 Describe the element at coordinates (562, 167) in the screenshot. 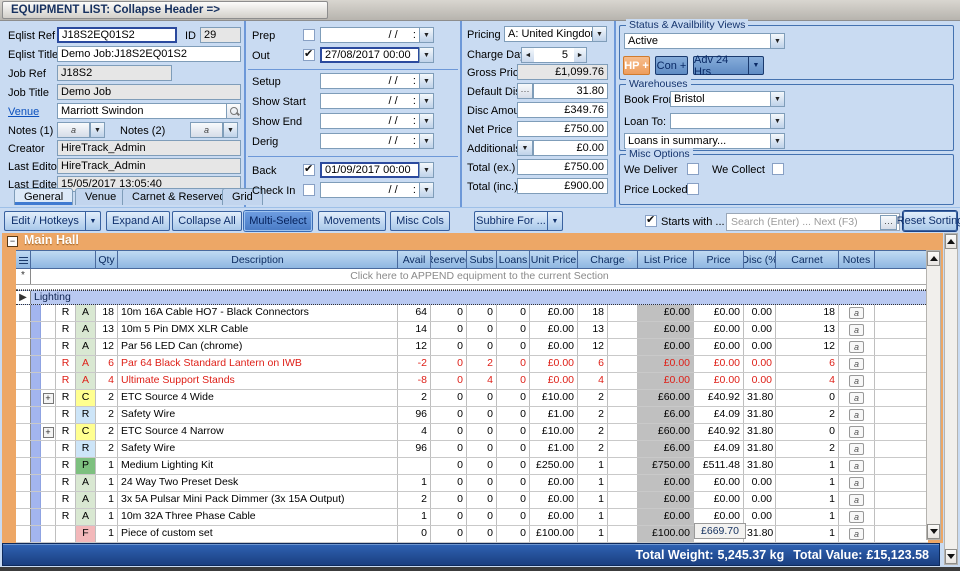

I see `total-ex-field: £750.00` at that location.